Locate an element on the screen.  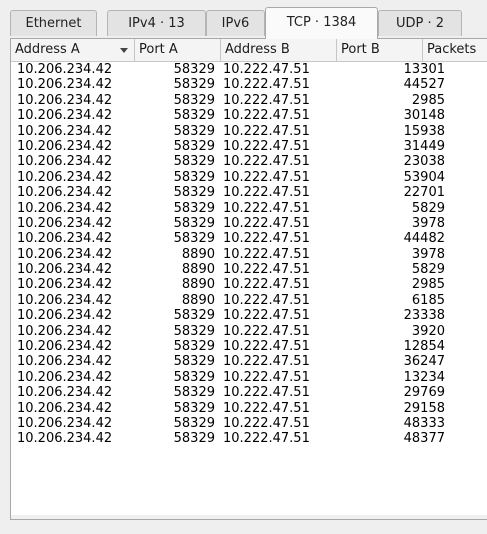
column-header-address-a: Address A is located at coordinates (73, 50).